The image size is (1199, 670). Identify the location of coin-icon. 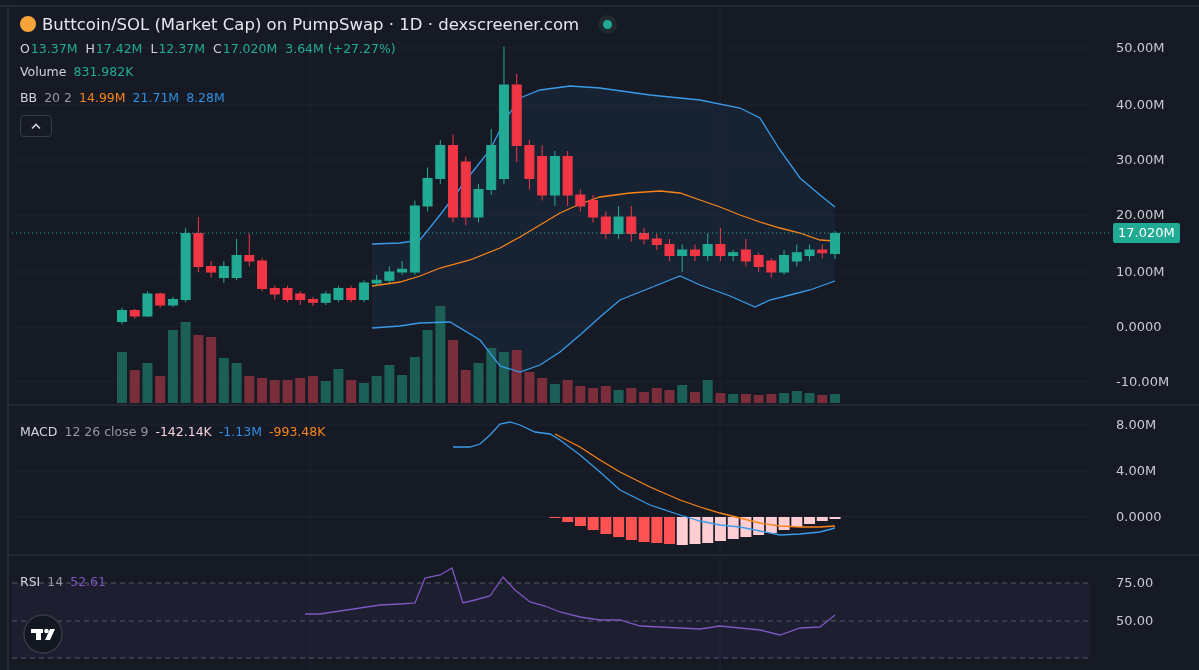
(28, 24).